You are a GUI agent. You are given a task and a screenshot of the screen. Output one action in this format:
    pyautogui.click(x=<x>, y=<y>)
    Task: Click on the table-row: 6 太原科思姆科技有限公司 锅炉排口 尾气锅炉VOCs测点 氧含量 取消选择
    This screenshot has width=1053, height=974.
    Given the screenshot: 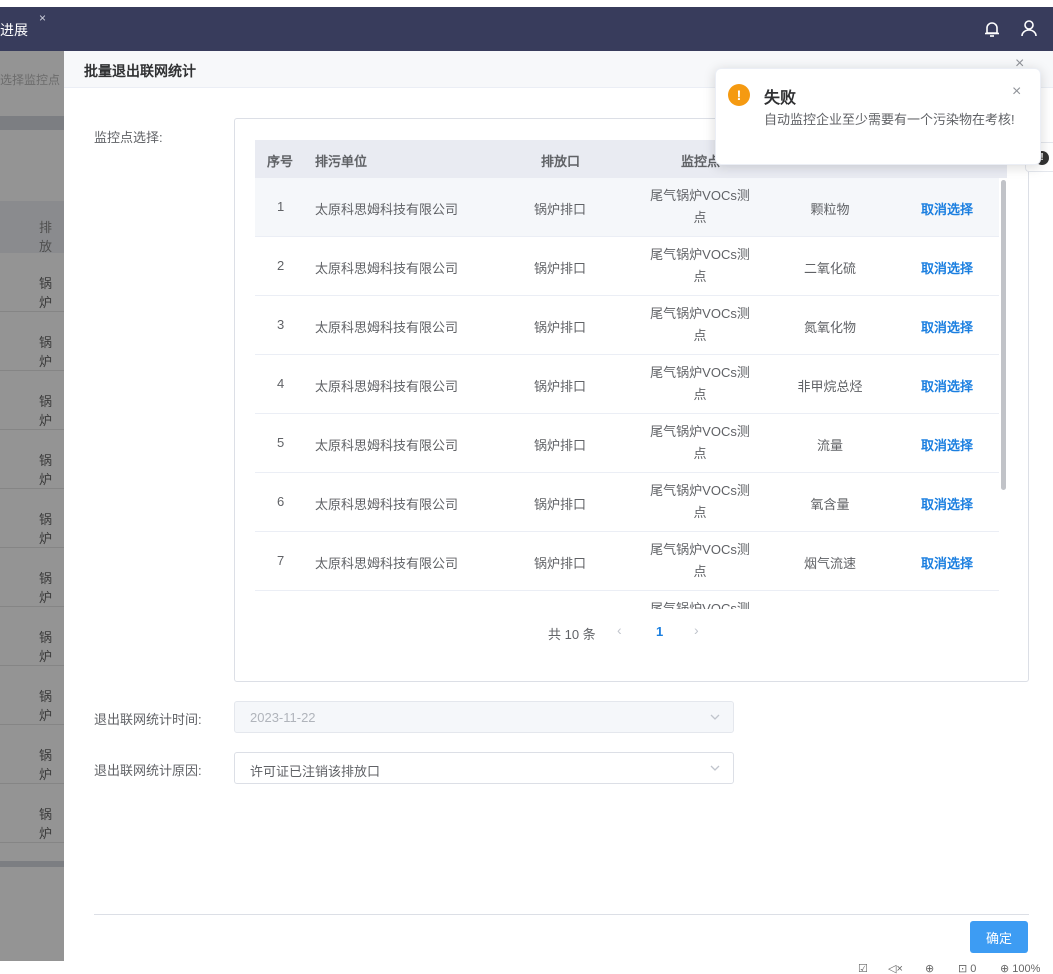 What is the action you would take?
    pyautogui.click(x=627, y=502)
    